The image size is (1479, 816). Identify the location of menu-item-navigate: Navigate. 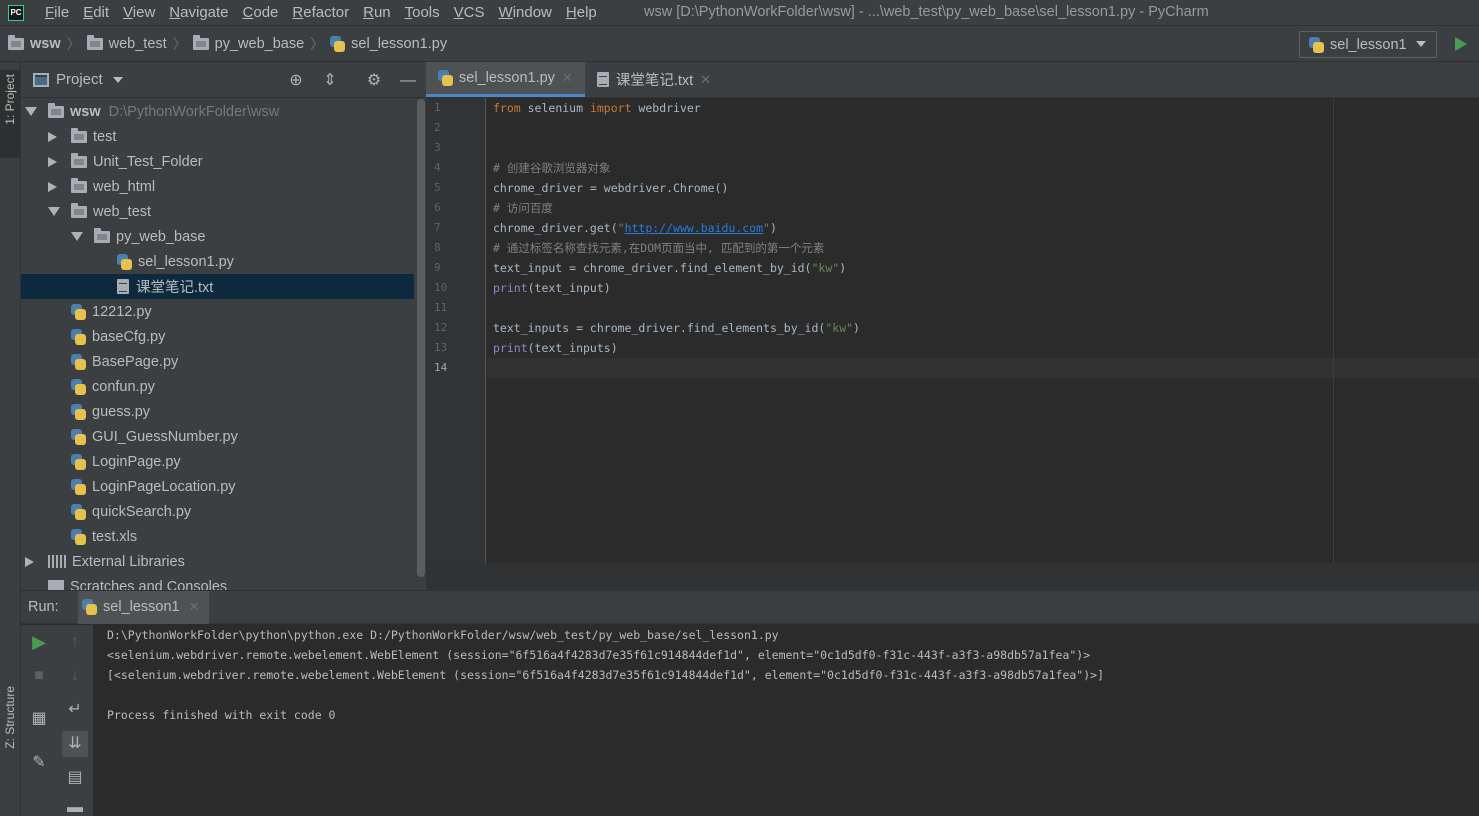
(198, 12).